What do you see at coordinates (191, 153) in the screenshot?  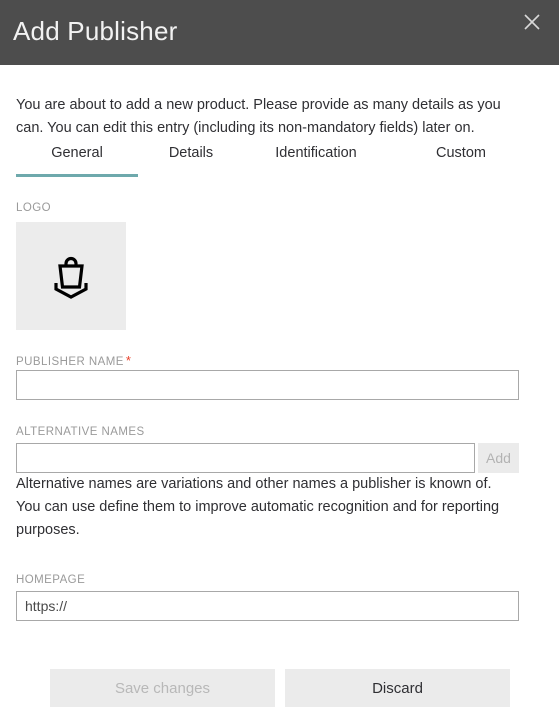 I see `tab-details-label: Details` at bounding box center [191, 153].